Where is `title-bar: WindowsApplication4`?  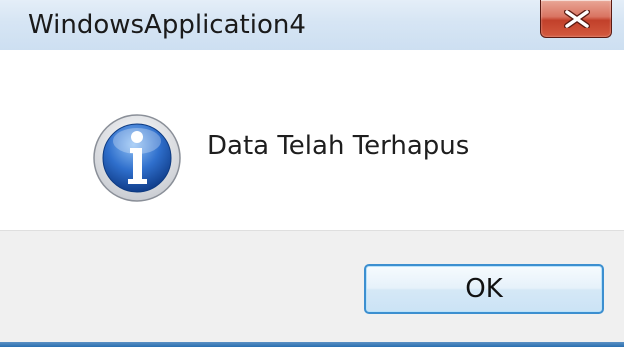
title-bar: WindowsApplication4 is located at coordinates (312, 25).